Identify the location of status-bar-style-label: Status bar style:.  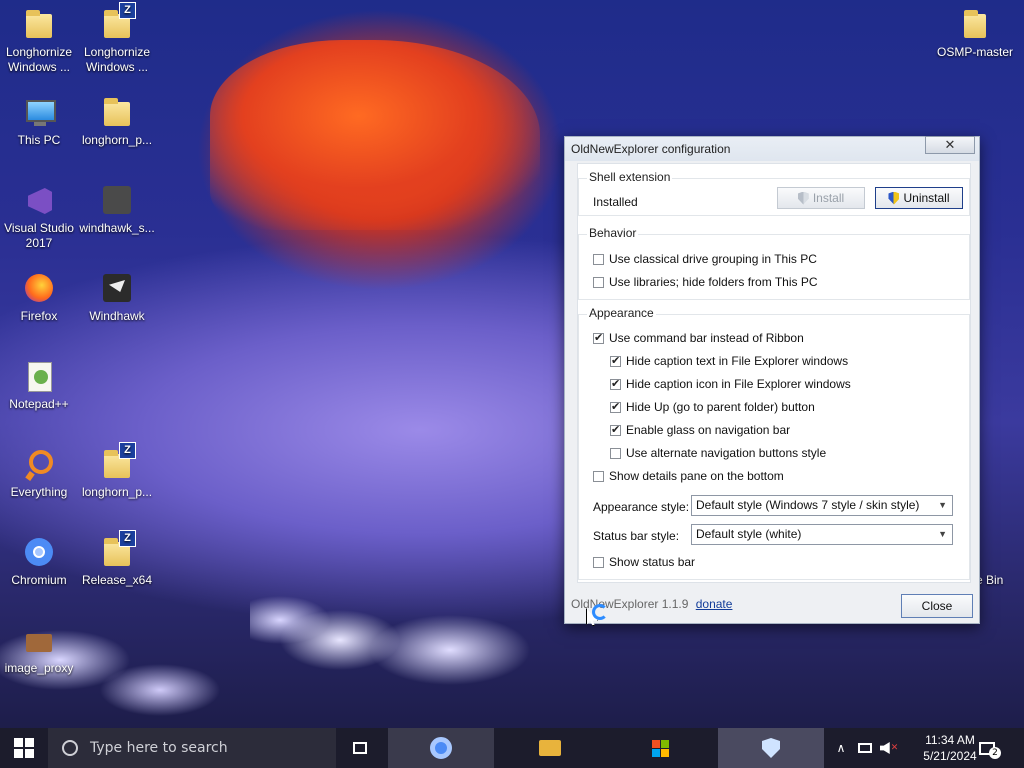
(636, 536).